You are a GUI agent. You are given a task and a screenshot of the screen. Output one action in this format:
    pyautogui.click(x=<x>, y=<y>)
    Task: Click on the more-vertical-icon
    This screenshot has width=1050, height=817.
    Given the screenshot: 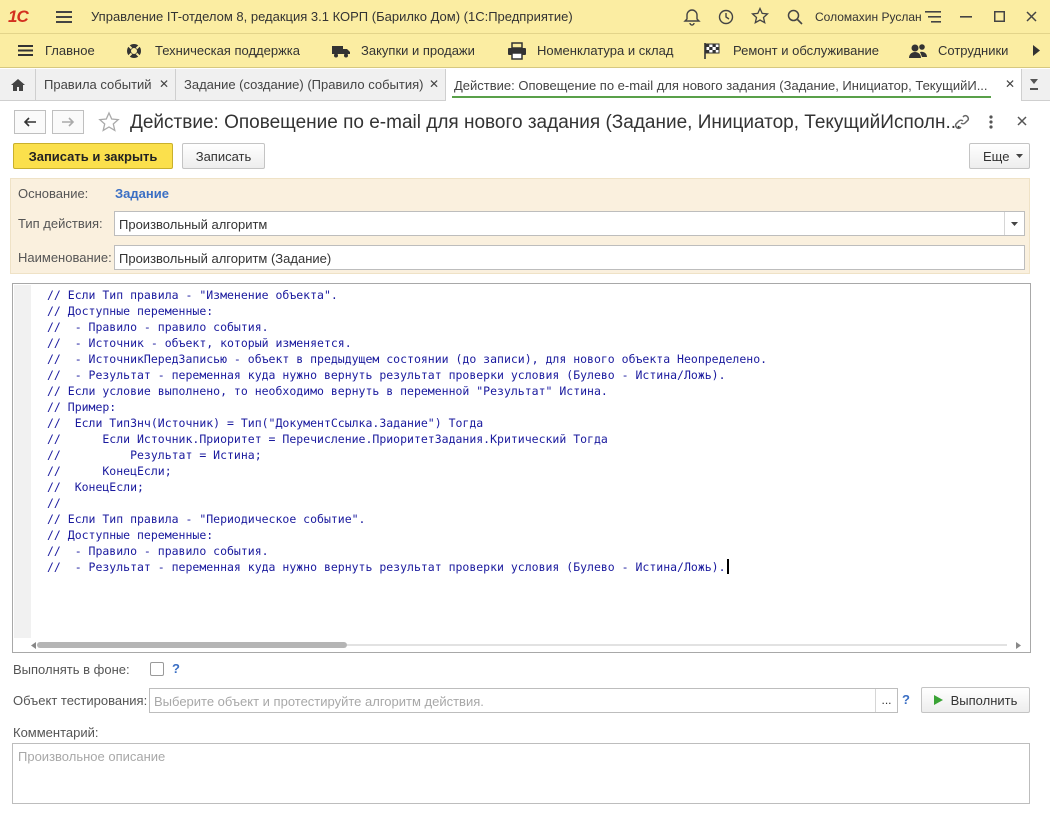 What is the action you would take?
    pyautogui.click(x=991, y=122)
    